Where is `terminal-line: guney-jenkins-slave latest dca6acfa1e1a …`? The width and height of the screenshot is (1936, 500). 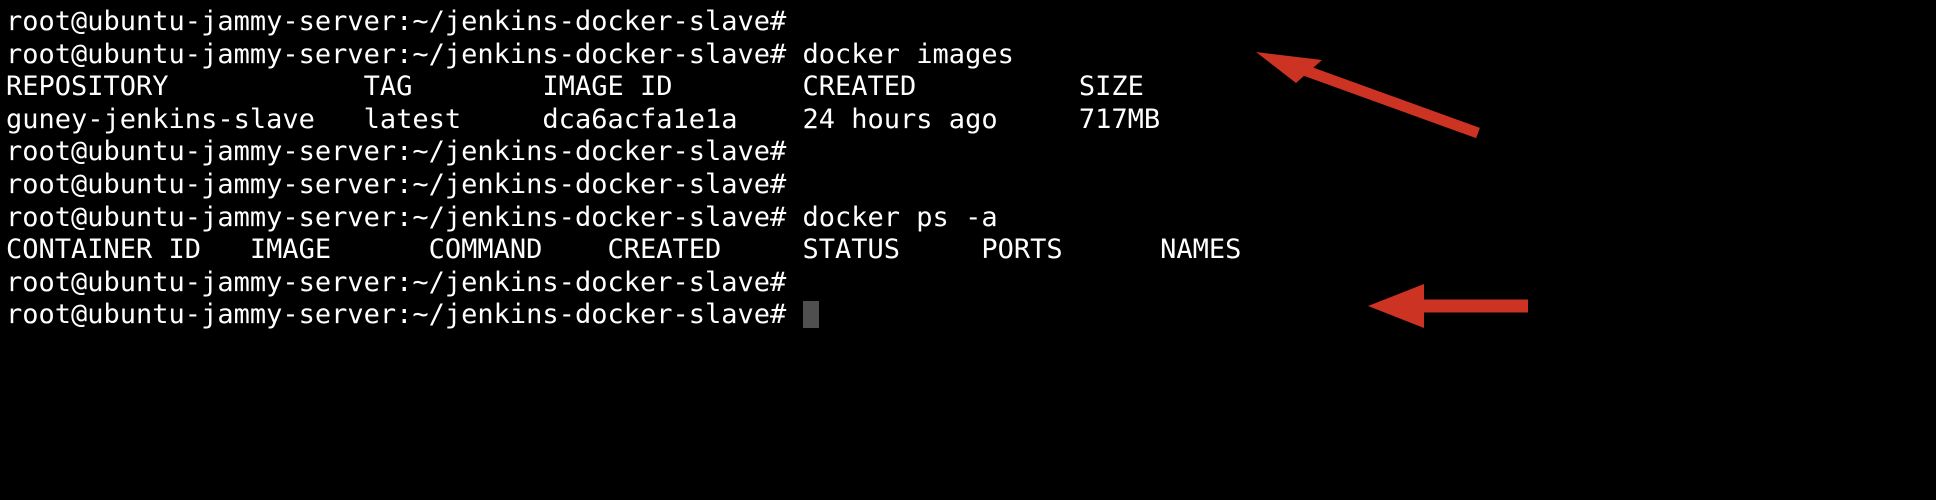
terminal-line: guney-jenkins-slave latest dca6acfa1e1a … is located at coordinates (583, 119).